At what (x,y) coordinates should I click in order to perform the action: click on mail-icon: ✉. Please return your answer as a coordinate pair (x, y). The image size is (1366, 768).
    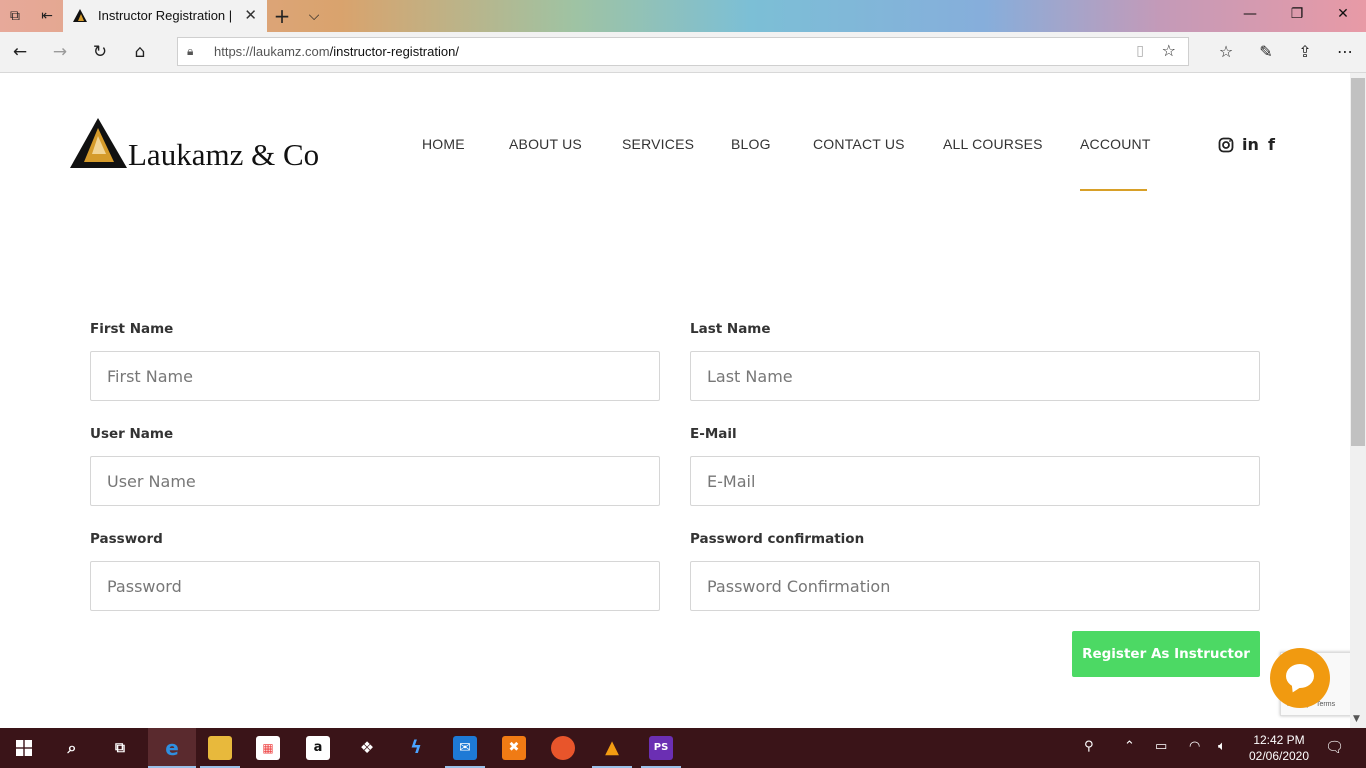
    Looking at the image, I should click on (465, 748).